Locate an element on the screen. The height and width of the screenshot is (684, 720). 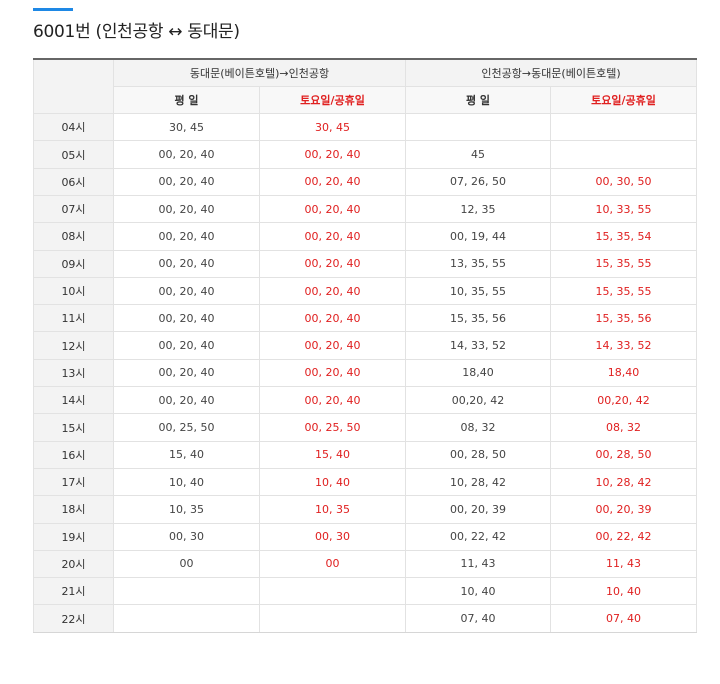
cell-from-airport-weekday: 18,40 is located at coordinates (478, 373).